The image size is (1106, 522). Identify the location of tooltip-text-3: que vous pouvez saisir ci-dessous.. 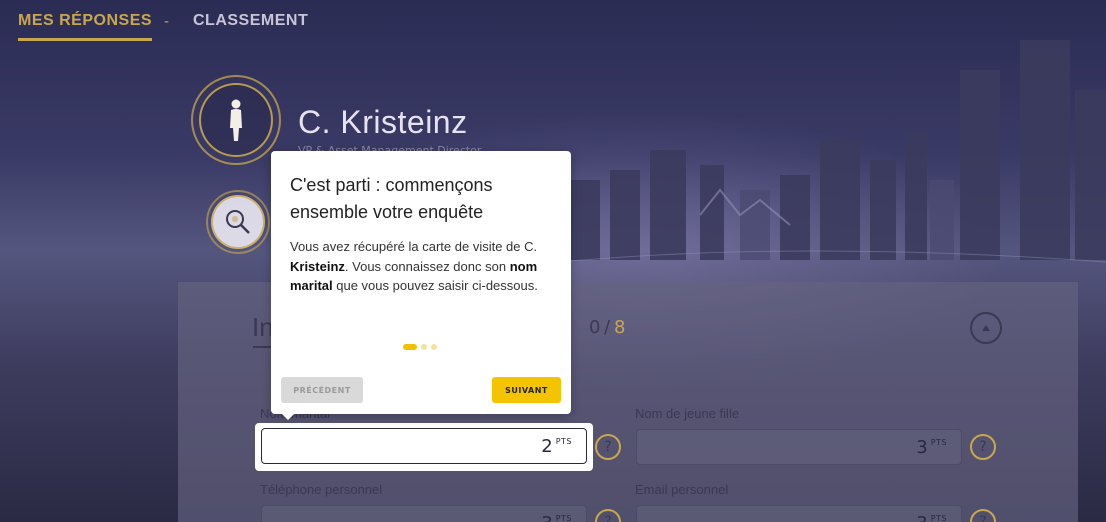
(435, 285).